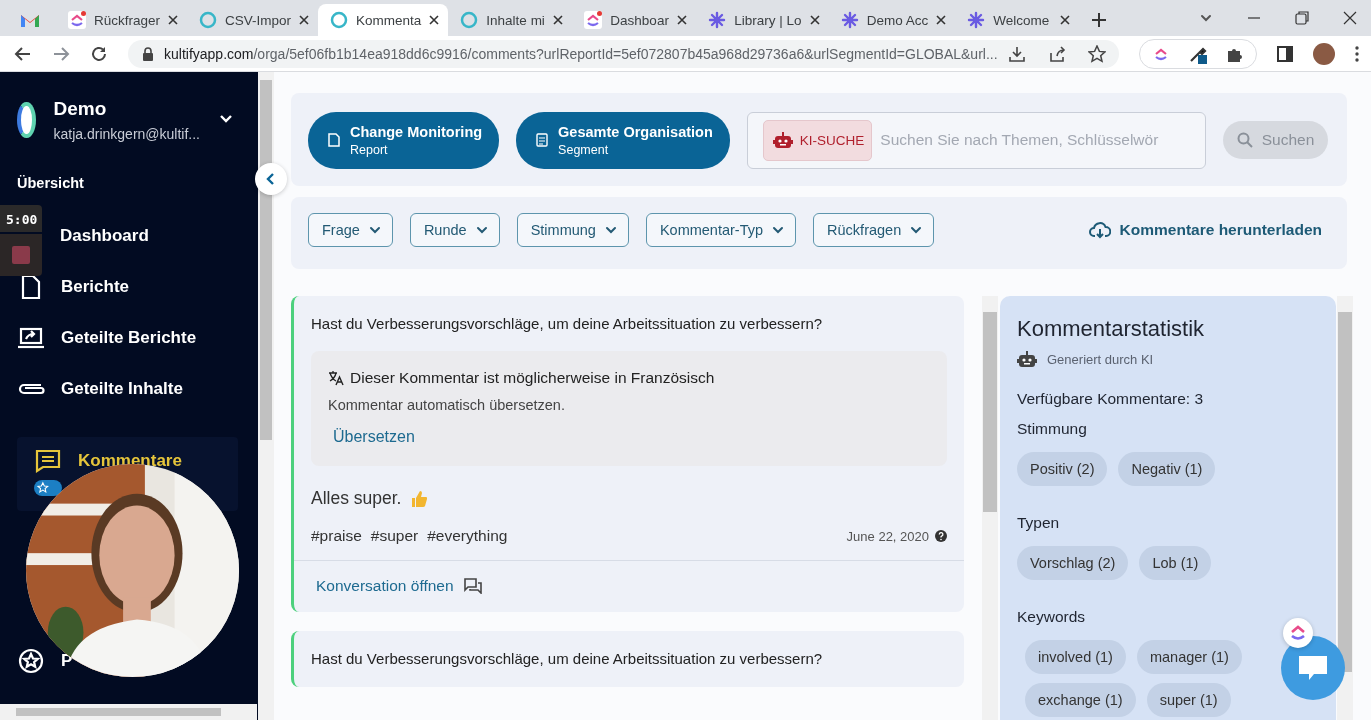 The image size is (1371, 720). Describe the element at coordinates (1099, 230) in the screenshot. I see `cloud-download-icon` at that location.